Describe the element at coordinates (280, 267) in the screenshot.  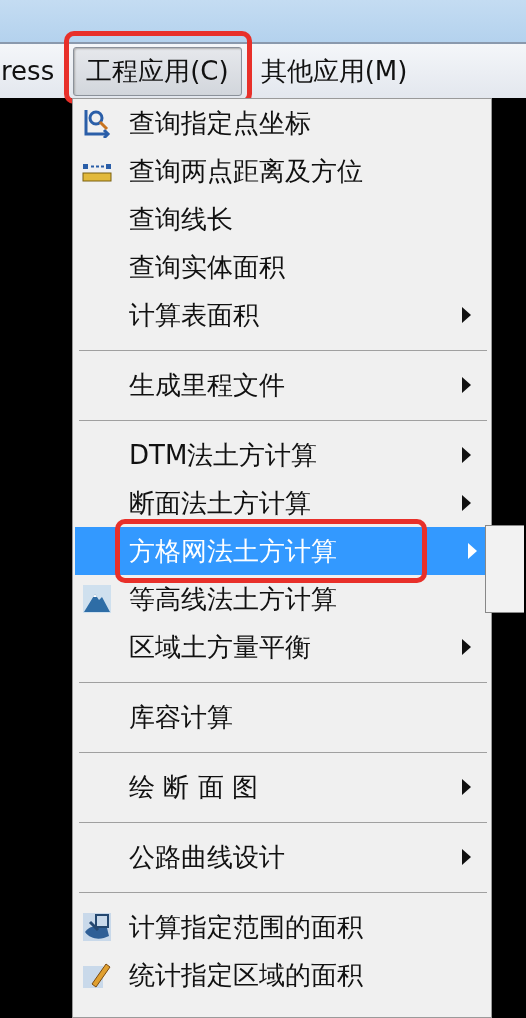
I see `menu-item: 查询实体面积` at that location.